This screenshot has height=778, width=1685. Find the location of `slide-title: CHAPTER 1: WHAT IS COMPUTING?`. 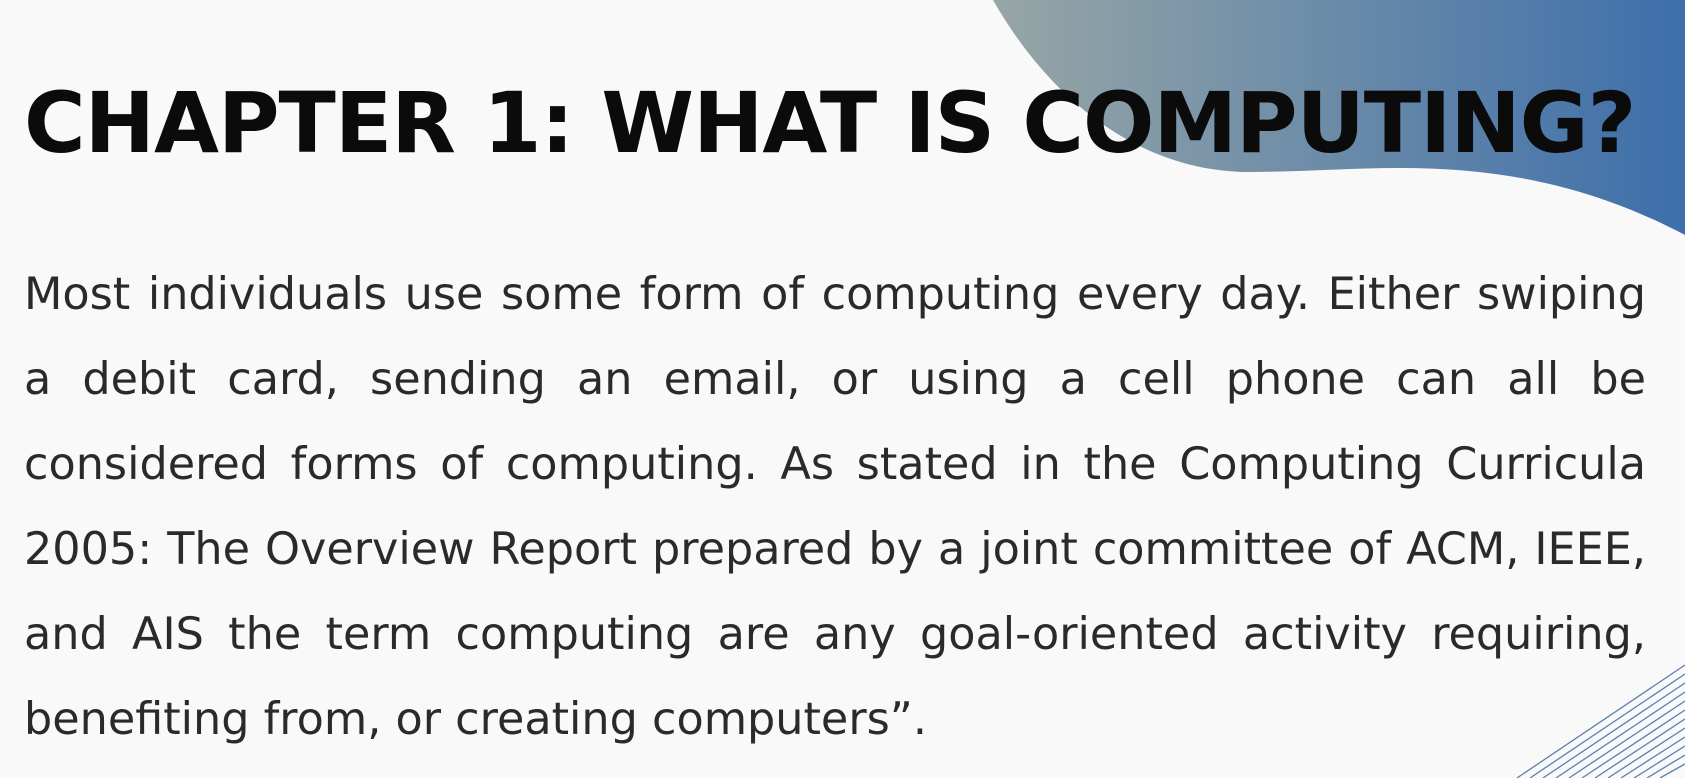

slide-title: CHAPTER 1: WHAT IS COMPUTING? is located at coordinates (830, 123).